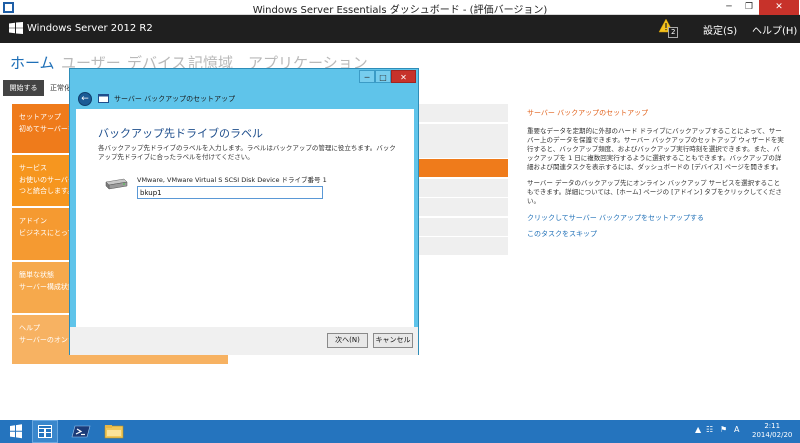 This screenshot has height=443, width=800. What do you see at coordinates (709, 429) in the screenshot?
I see `network-icon: ☷` at bounding box center [709, 429].